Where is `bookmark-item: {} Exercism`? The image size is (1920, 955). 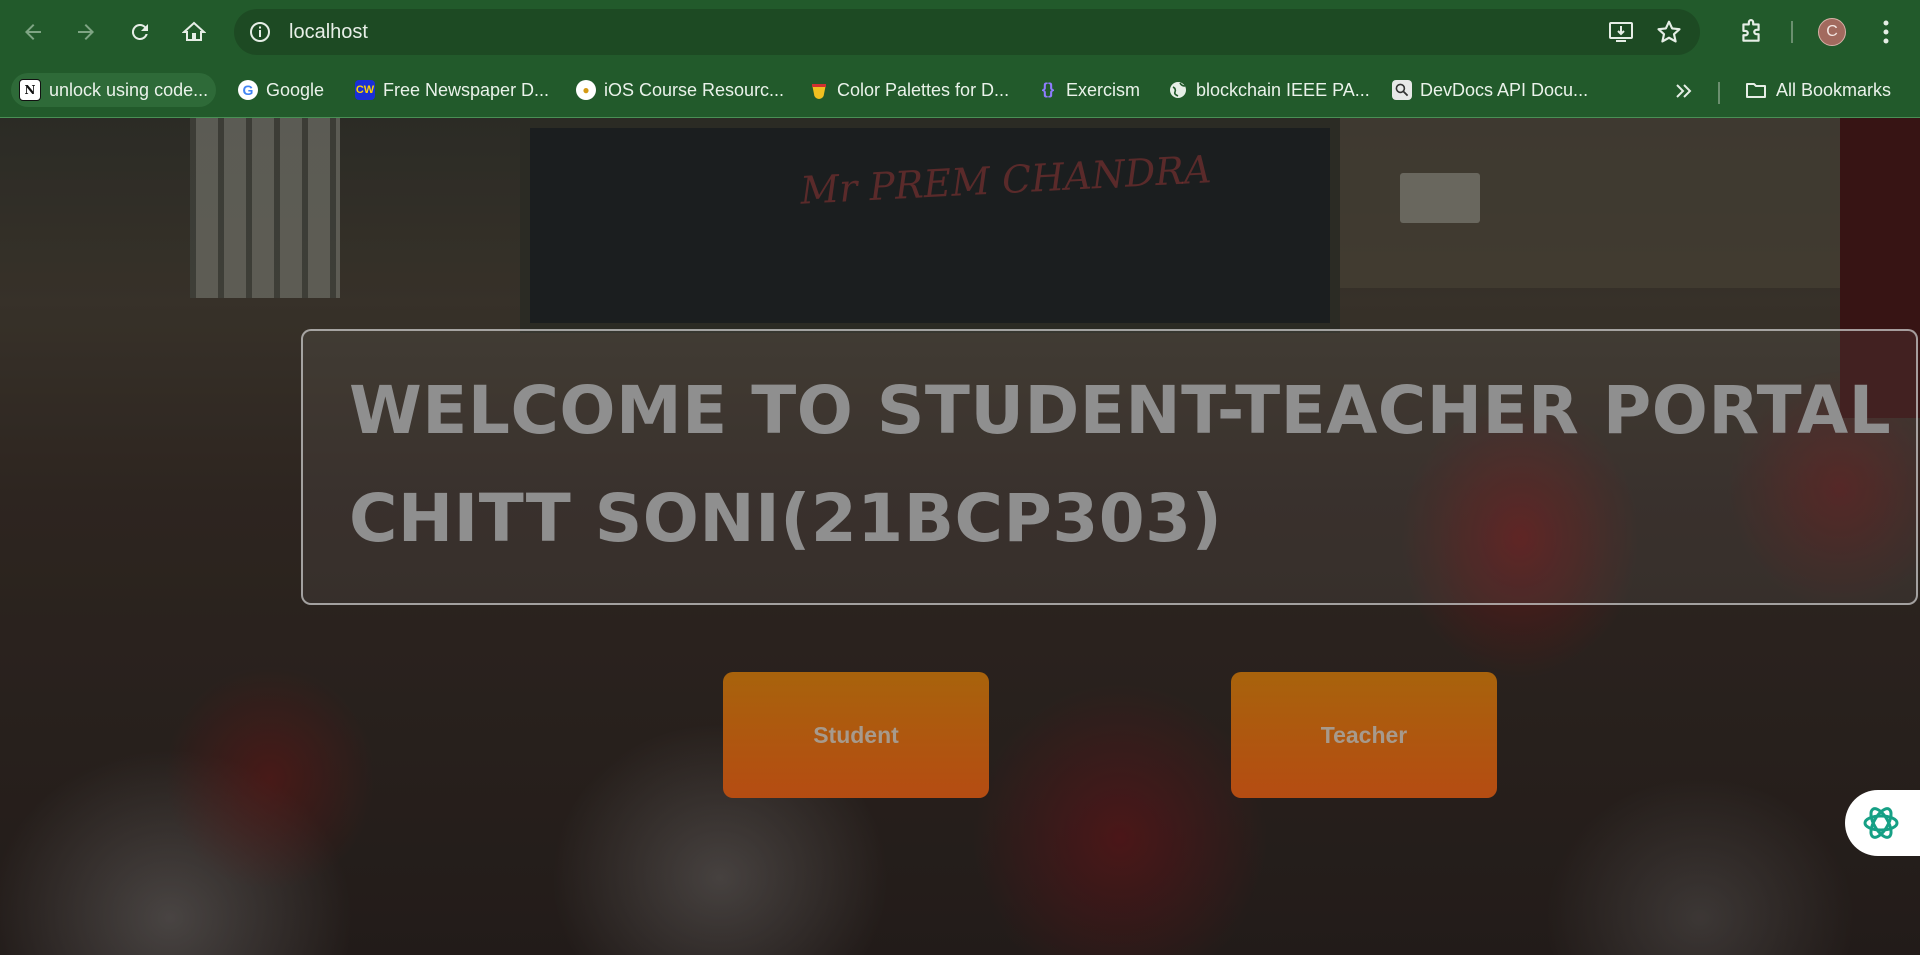
bookmark-item: {} Exercism is located at coordinates (1089, 90).